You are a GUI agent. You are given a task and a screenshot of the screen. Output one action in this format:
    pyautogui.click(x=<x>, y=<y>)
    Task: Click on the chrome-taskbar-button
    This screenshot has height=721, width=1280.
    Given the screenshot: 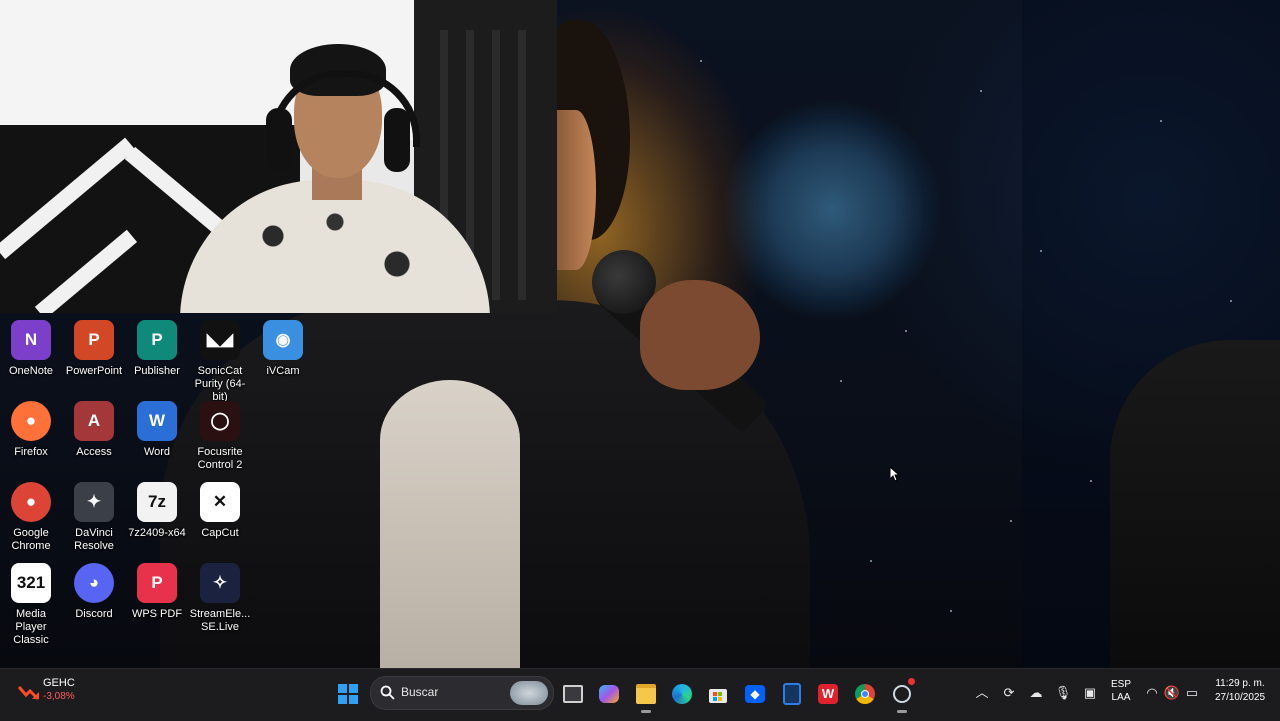 What is the action you would take?
    pyautogui.click(x=865, y=694)
    